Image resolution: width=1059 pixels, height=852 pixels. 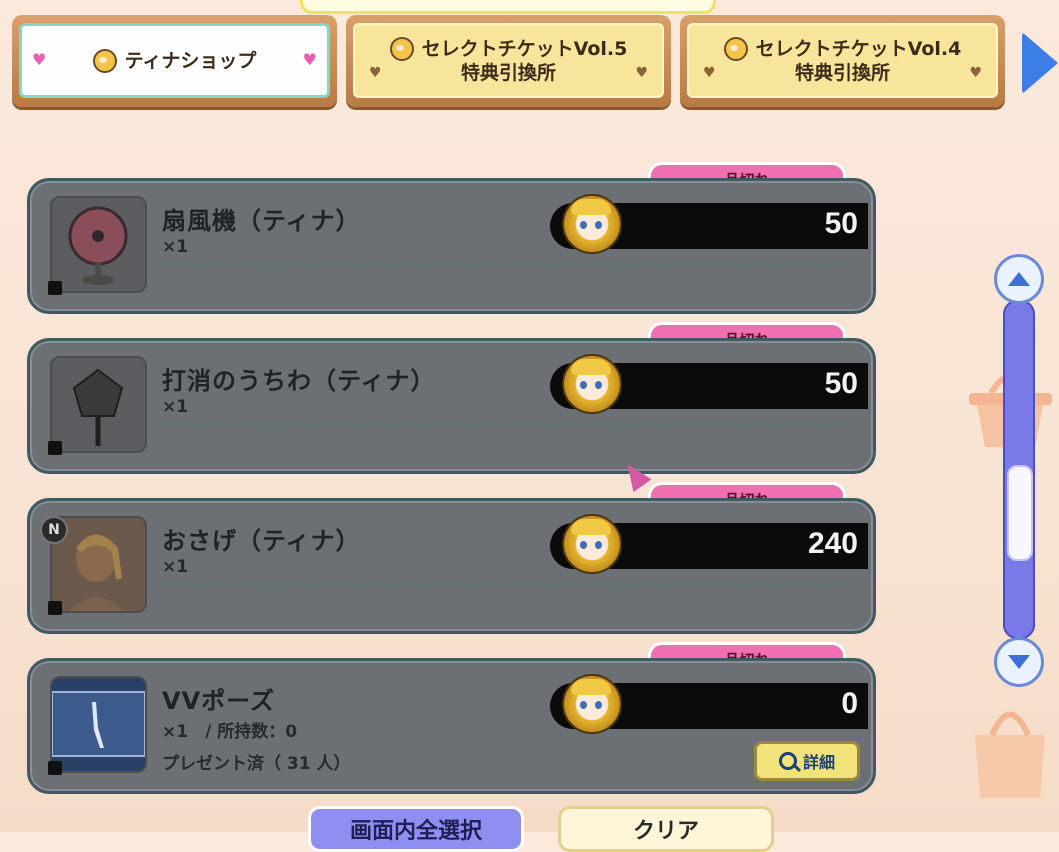 I want to click on item-name: 扇風機（ティナ）, so click(x=261, y=221).